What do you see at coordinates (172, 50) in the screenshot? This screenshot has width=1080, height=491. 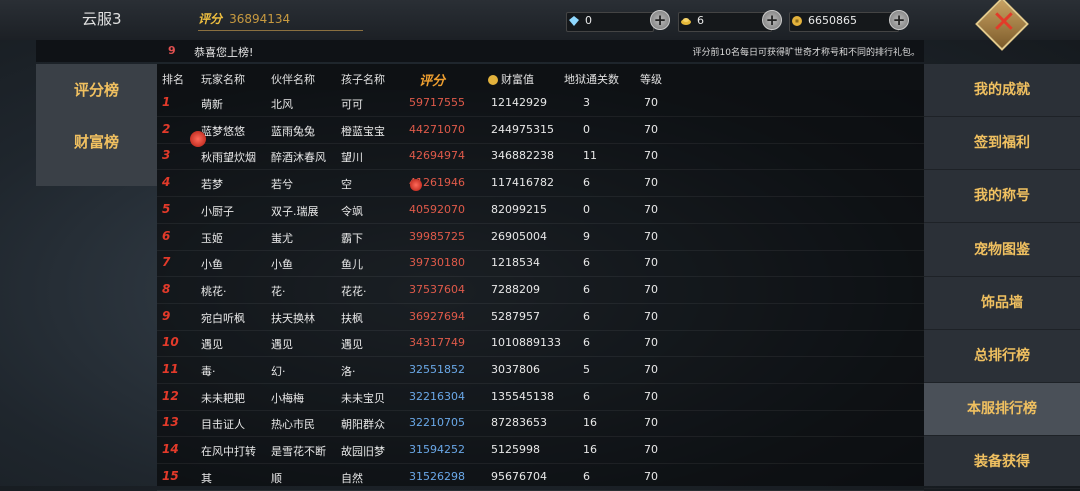 I see `announcement-rank: 9` at bounding box center [172, 50].